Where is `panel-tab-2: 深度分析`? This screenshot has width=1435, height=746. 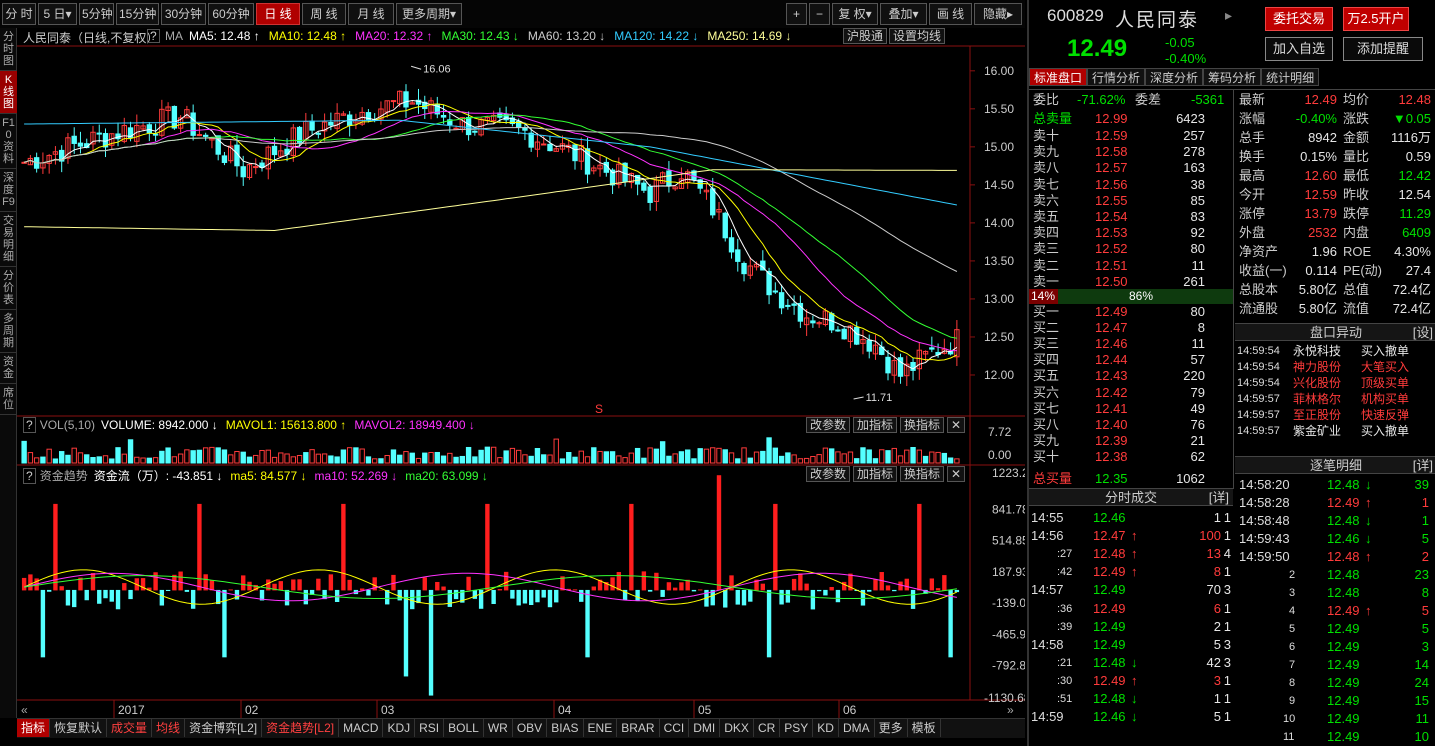
panel-tab-2: 深度分析 is located at coordinates (1174, 77).